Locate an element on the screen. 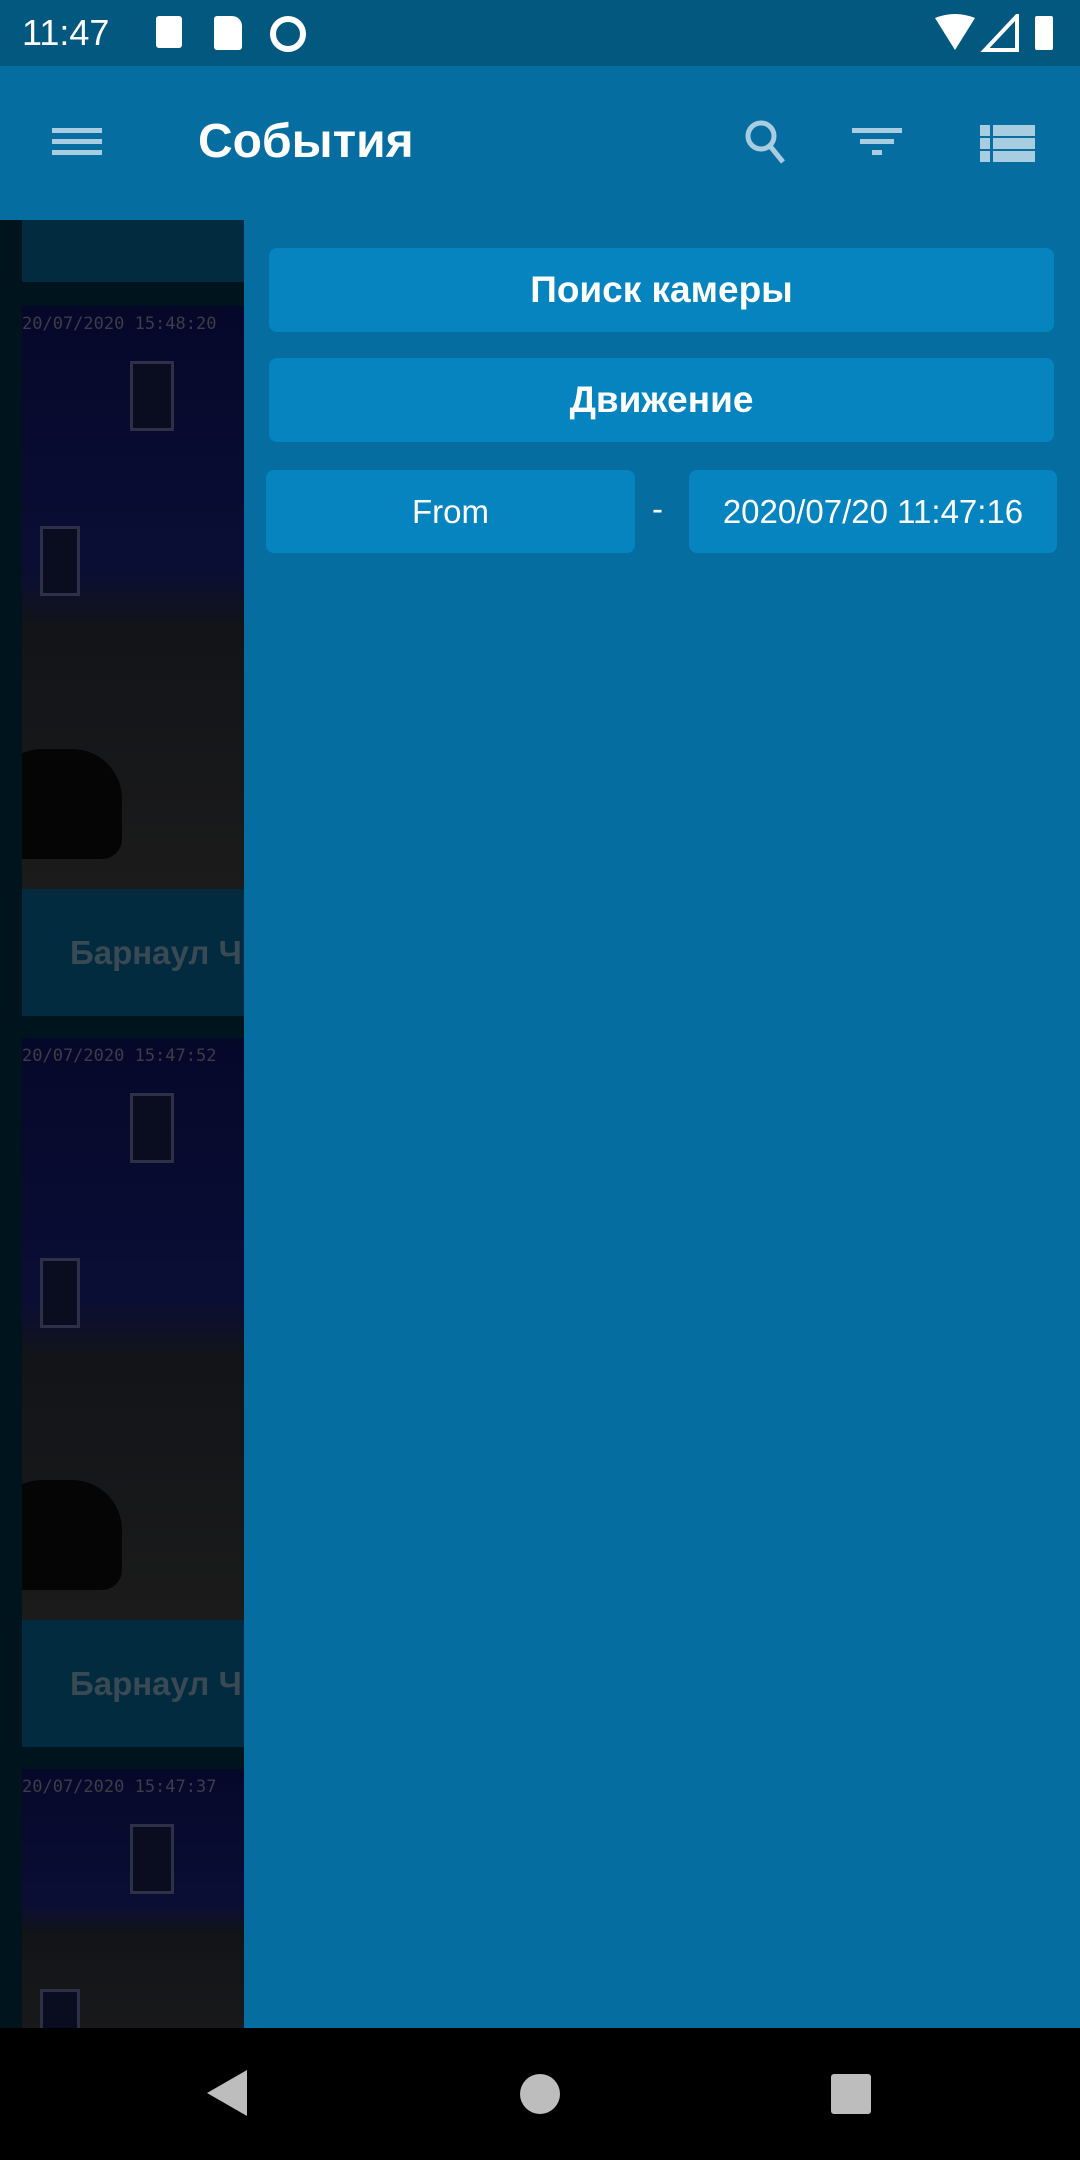 The width and height of the screenshot is (1080, 2160). status-time: 11:47 is located at coordinates (66, 32).